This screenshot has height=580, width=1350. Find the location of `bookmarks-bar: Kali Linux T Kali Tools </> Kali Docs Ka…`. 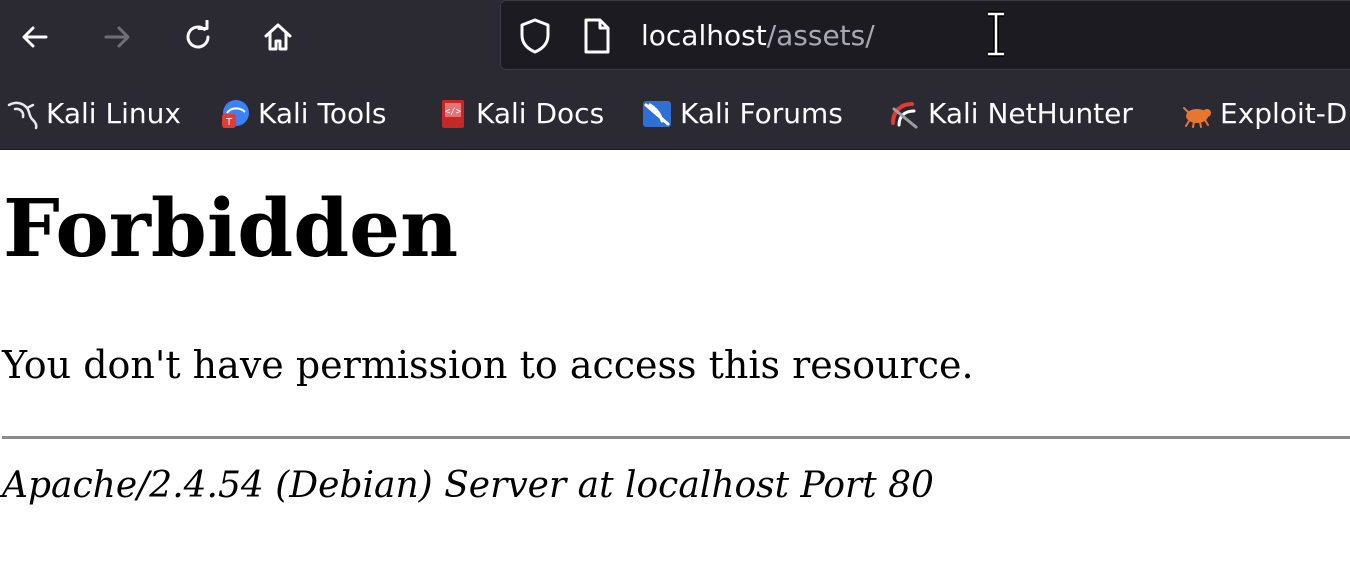

bookmarks-bar: Kali Linux T Kali Tools </> Kali Docs Ka… is located at coordinates (675, 114).